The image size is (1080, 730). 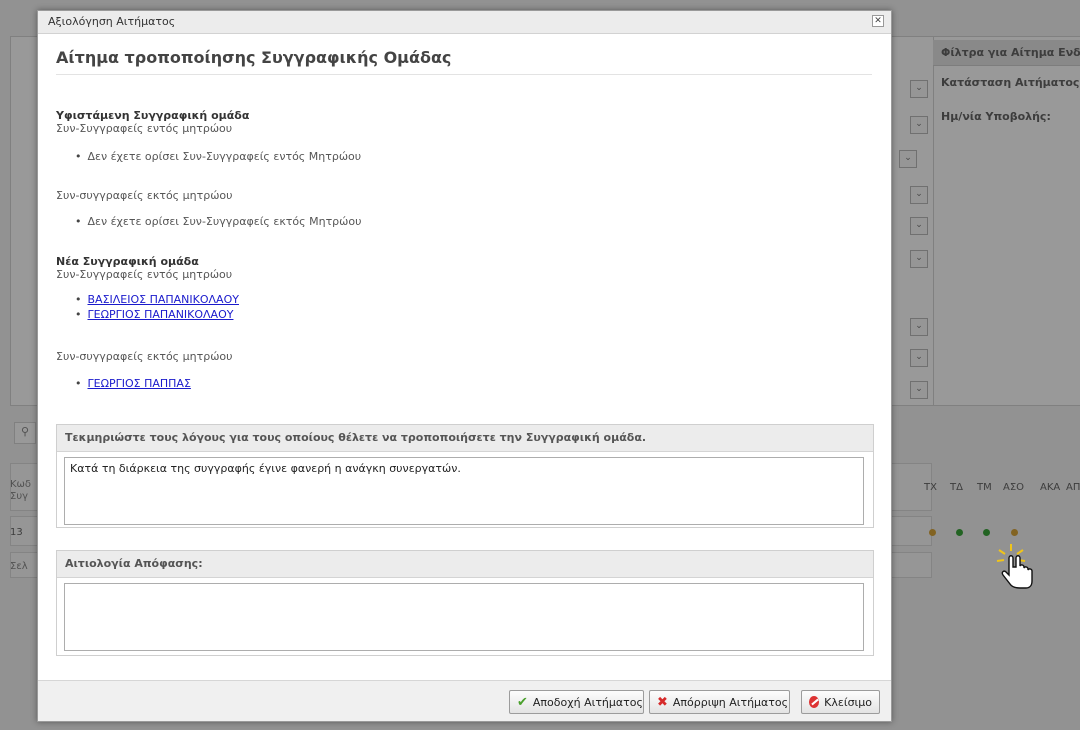 What do you see at coordinates (144, 128) in the screenshot?
I see `existing-team-internal-label: Συν-Συγγραφείς εντός μητρώου` at bounding box center [144, 128].